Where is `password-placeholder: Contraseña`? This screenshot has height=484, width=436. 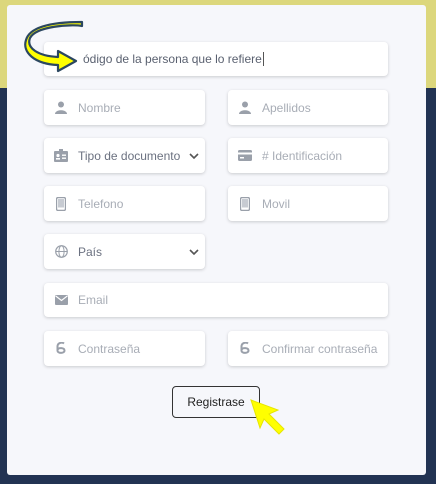
password-placeholder: Contraseña is located at coordinates (109, 348).